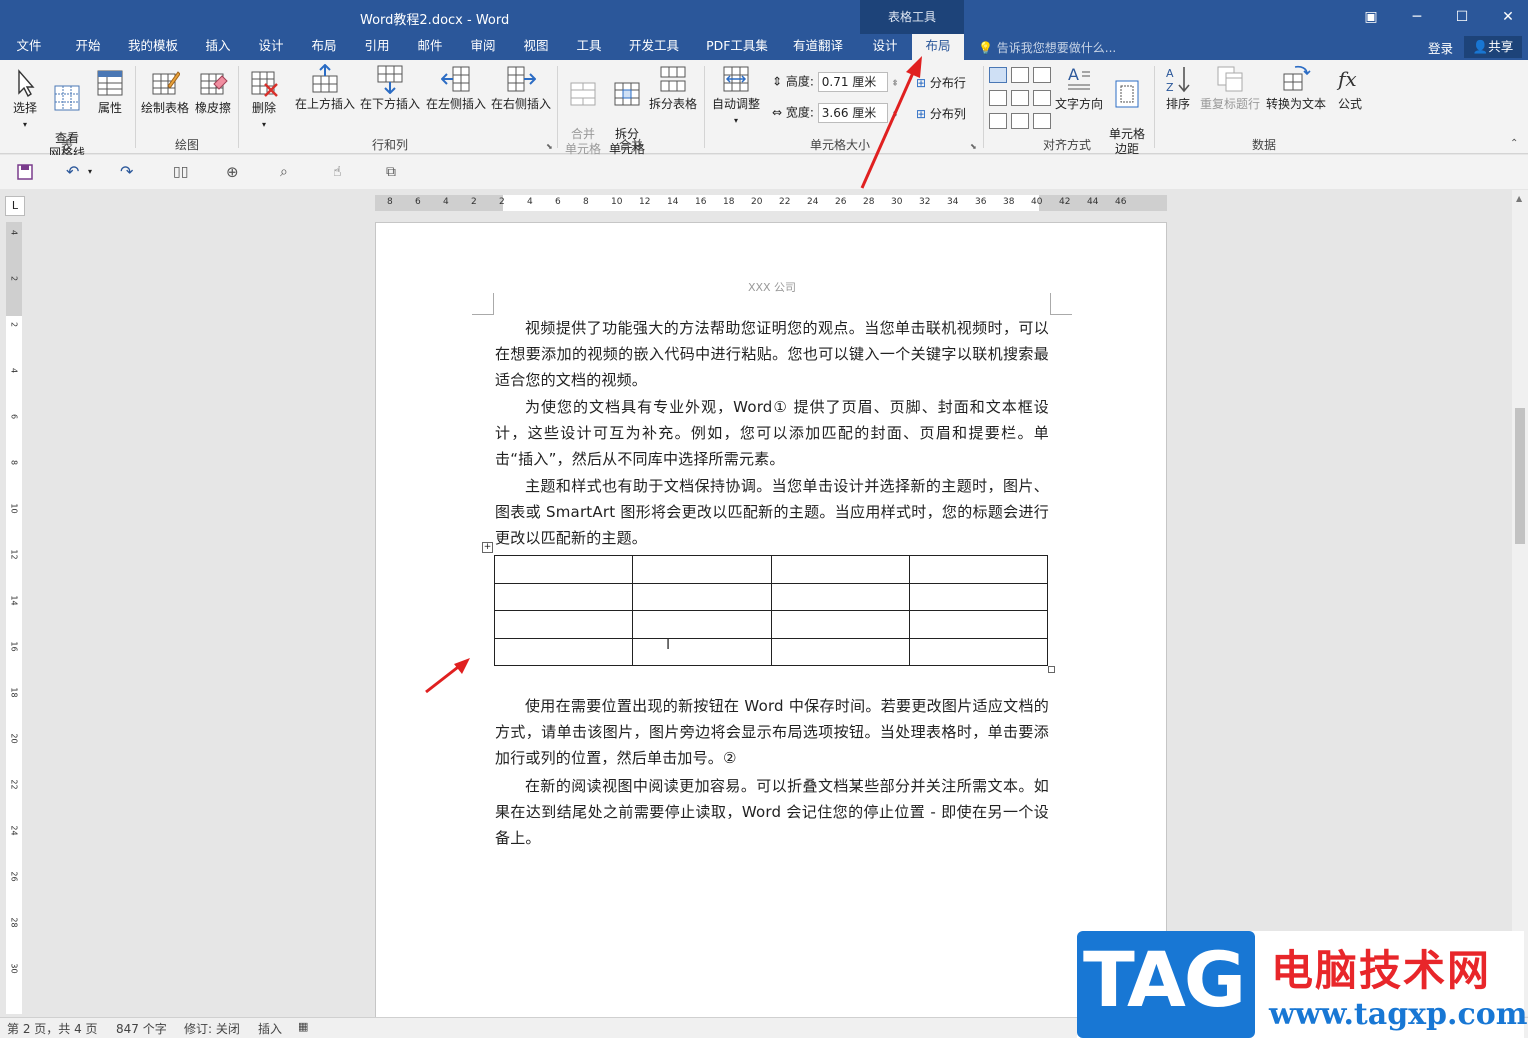 This screenshot has width=1528, height=1038. What do you see at coordinates (521, 88) in the screenshot?
I see `insert-right-button: 在右侧插入` at bounding box center [521, 88].